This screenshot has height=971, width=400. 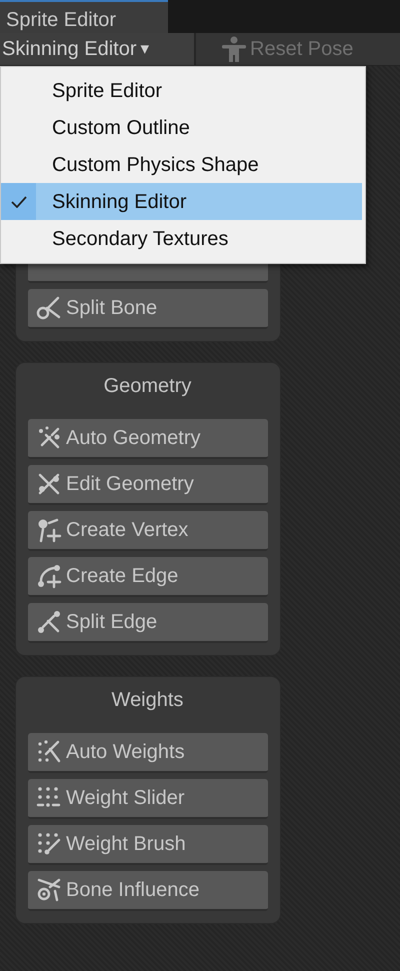 I want to click on panel-title: Weights, so click(x=147, y=700).